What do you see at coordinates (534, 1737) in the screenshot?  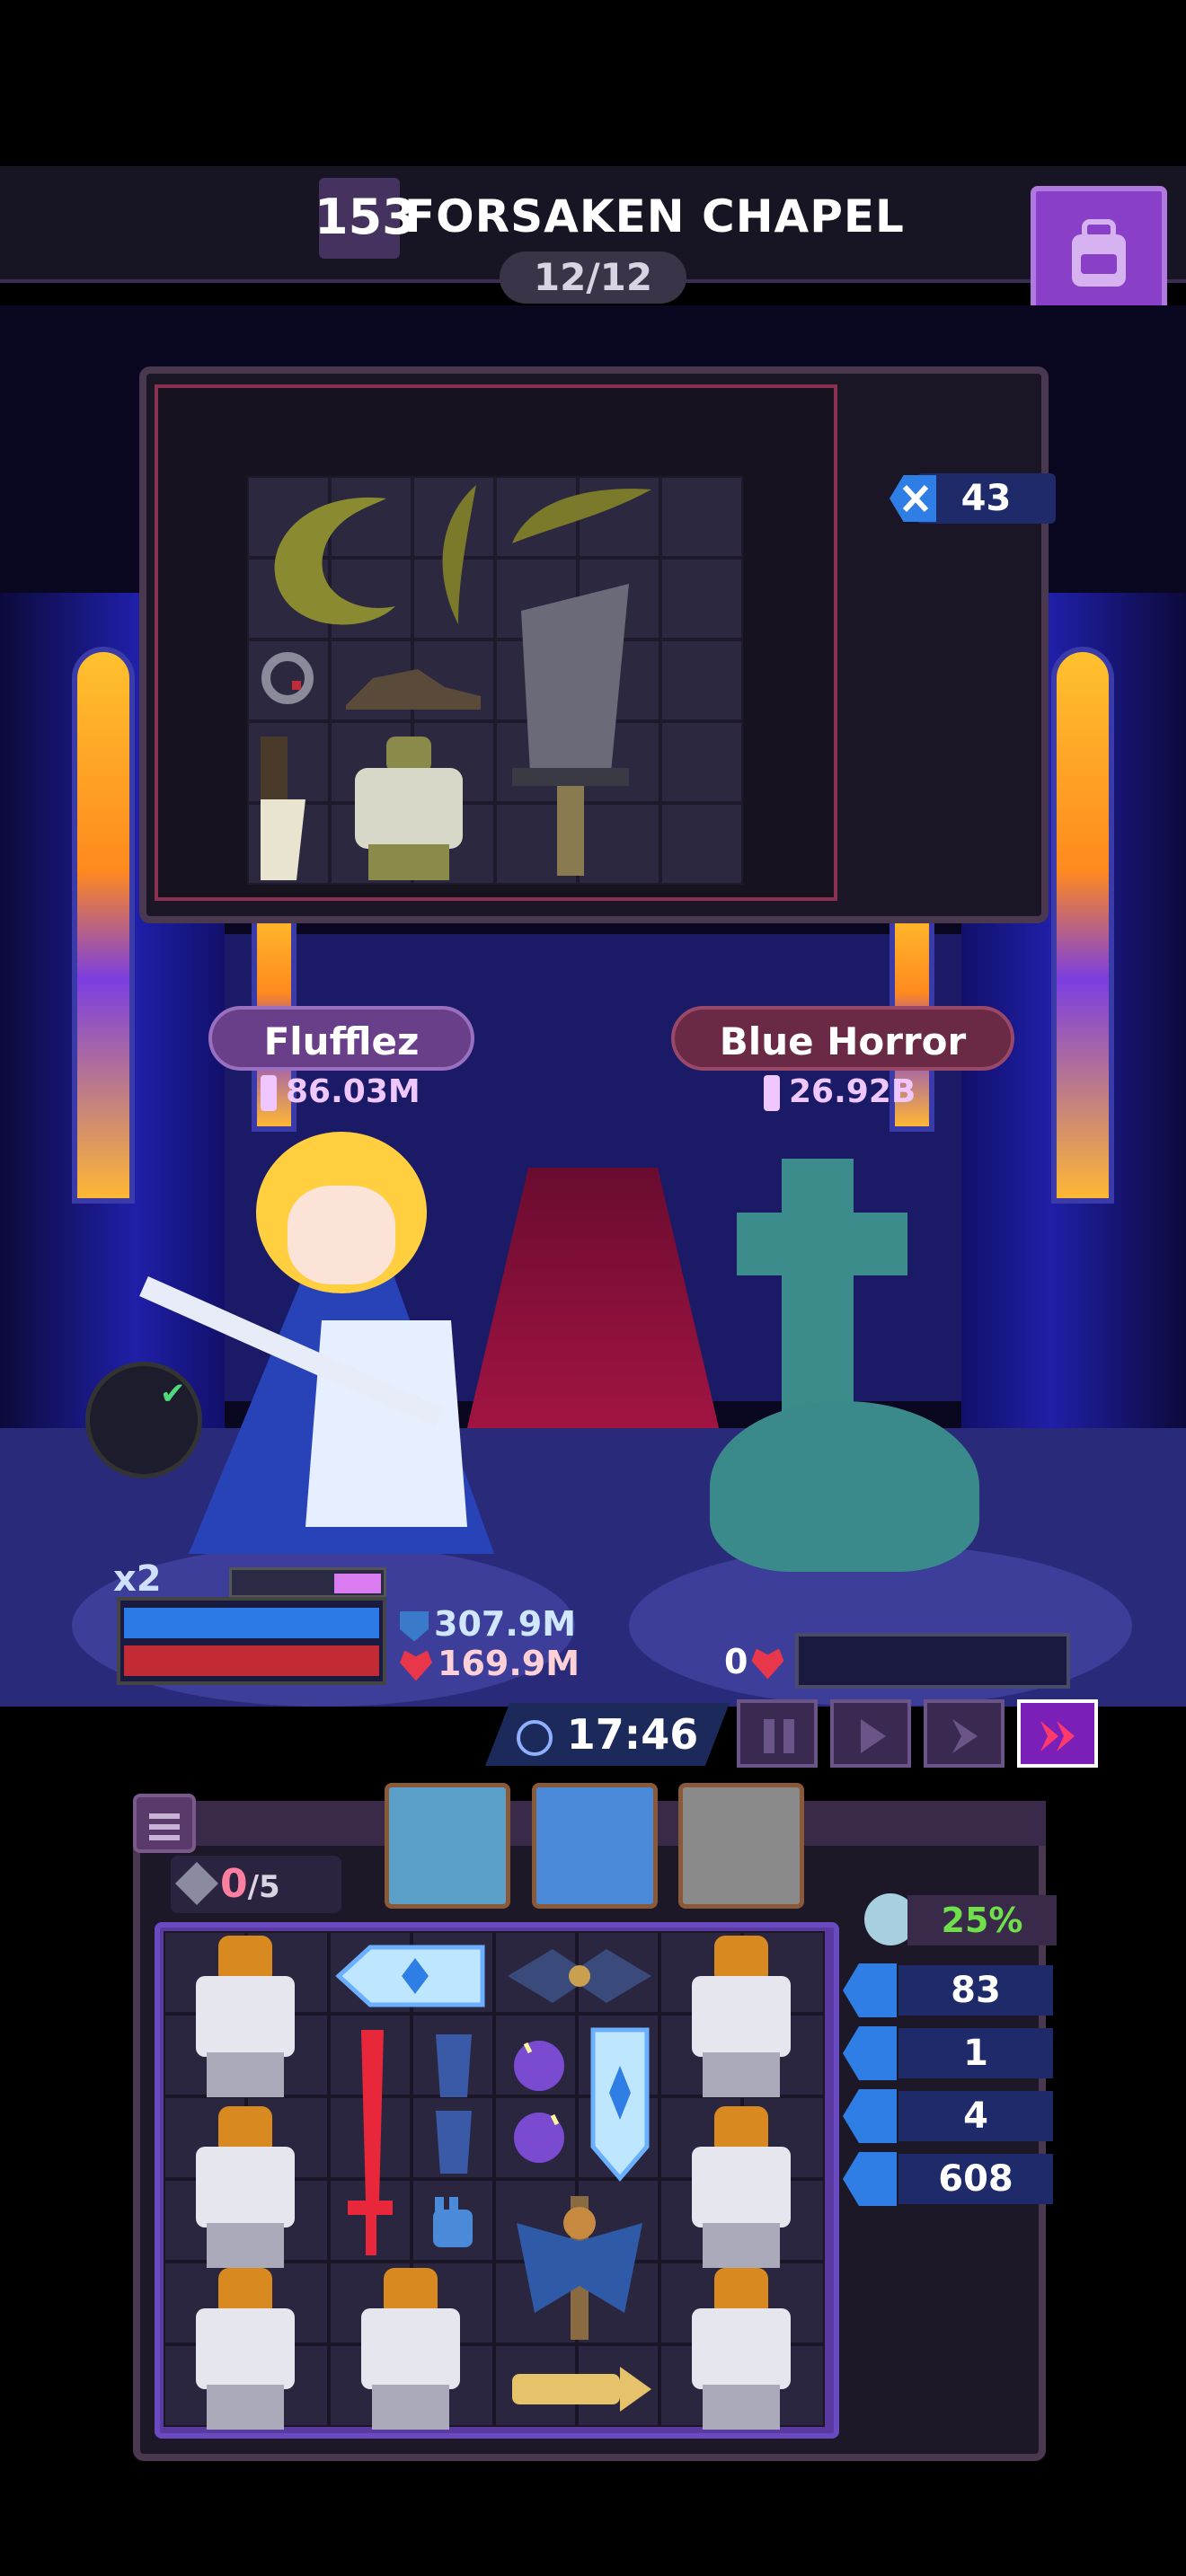 I see `clock-icon` at bounding box center [534, 1737].